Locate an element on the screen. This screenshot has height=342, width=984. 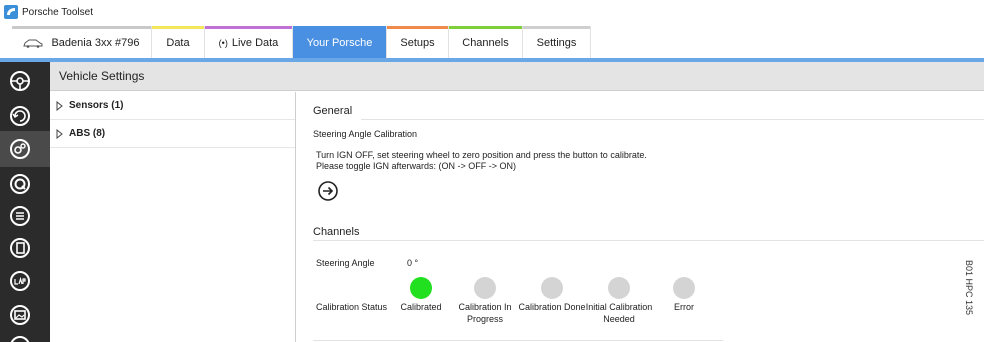
tab-label: Channels is located at coordinates (485, 42).